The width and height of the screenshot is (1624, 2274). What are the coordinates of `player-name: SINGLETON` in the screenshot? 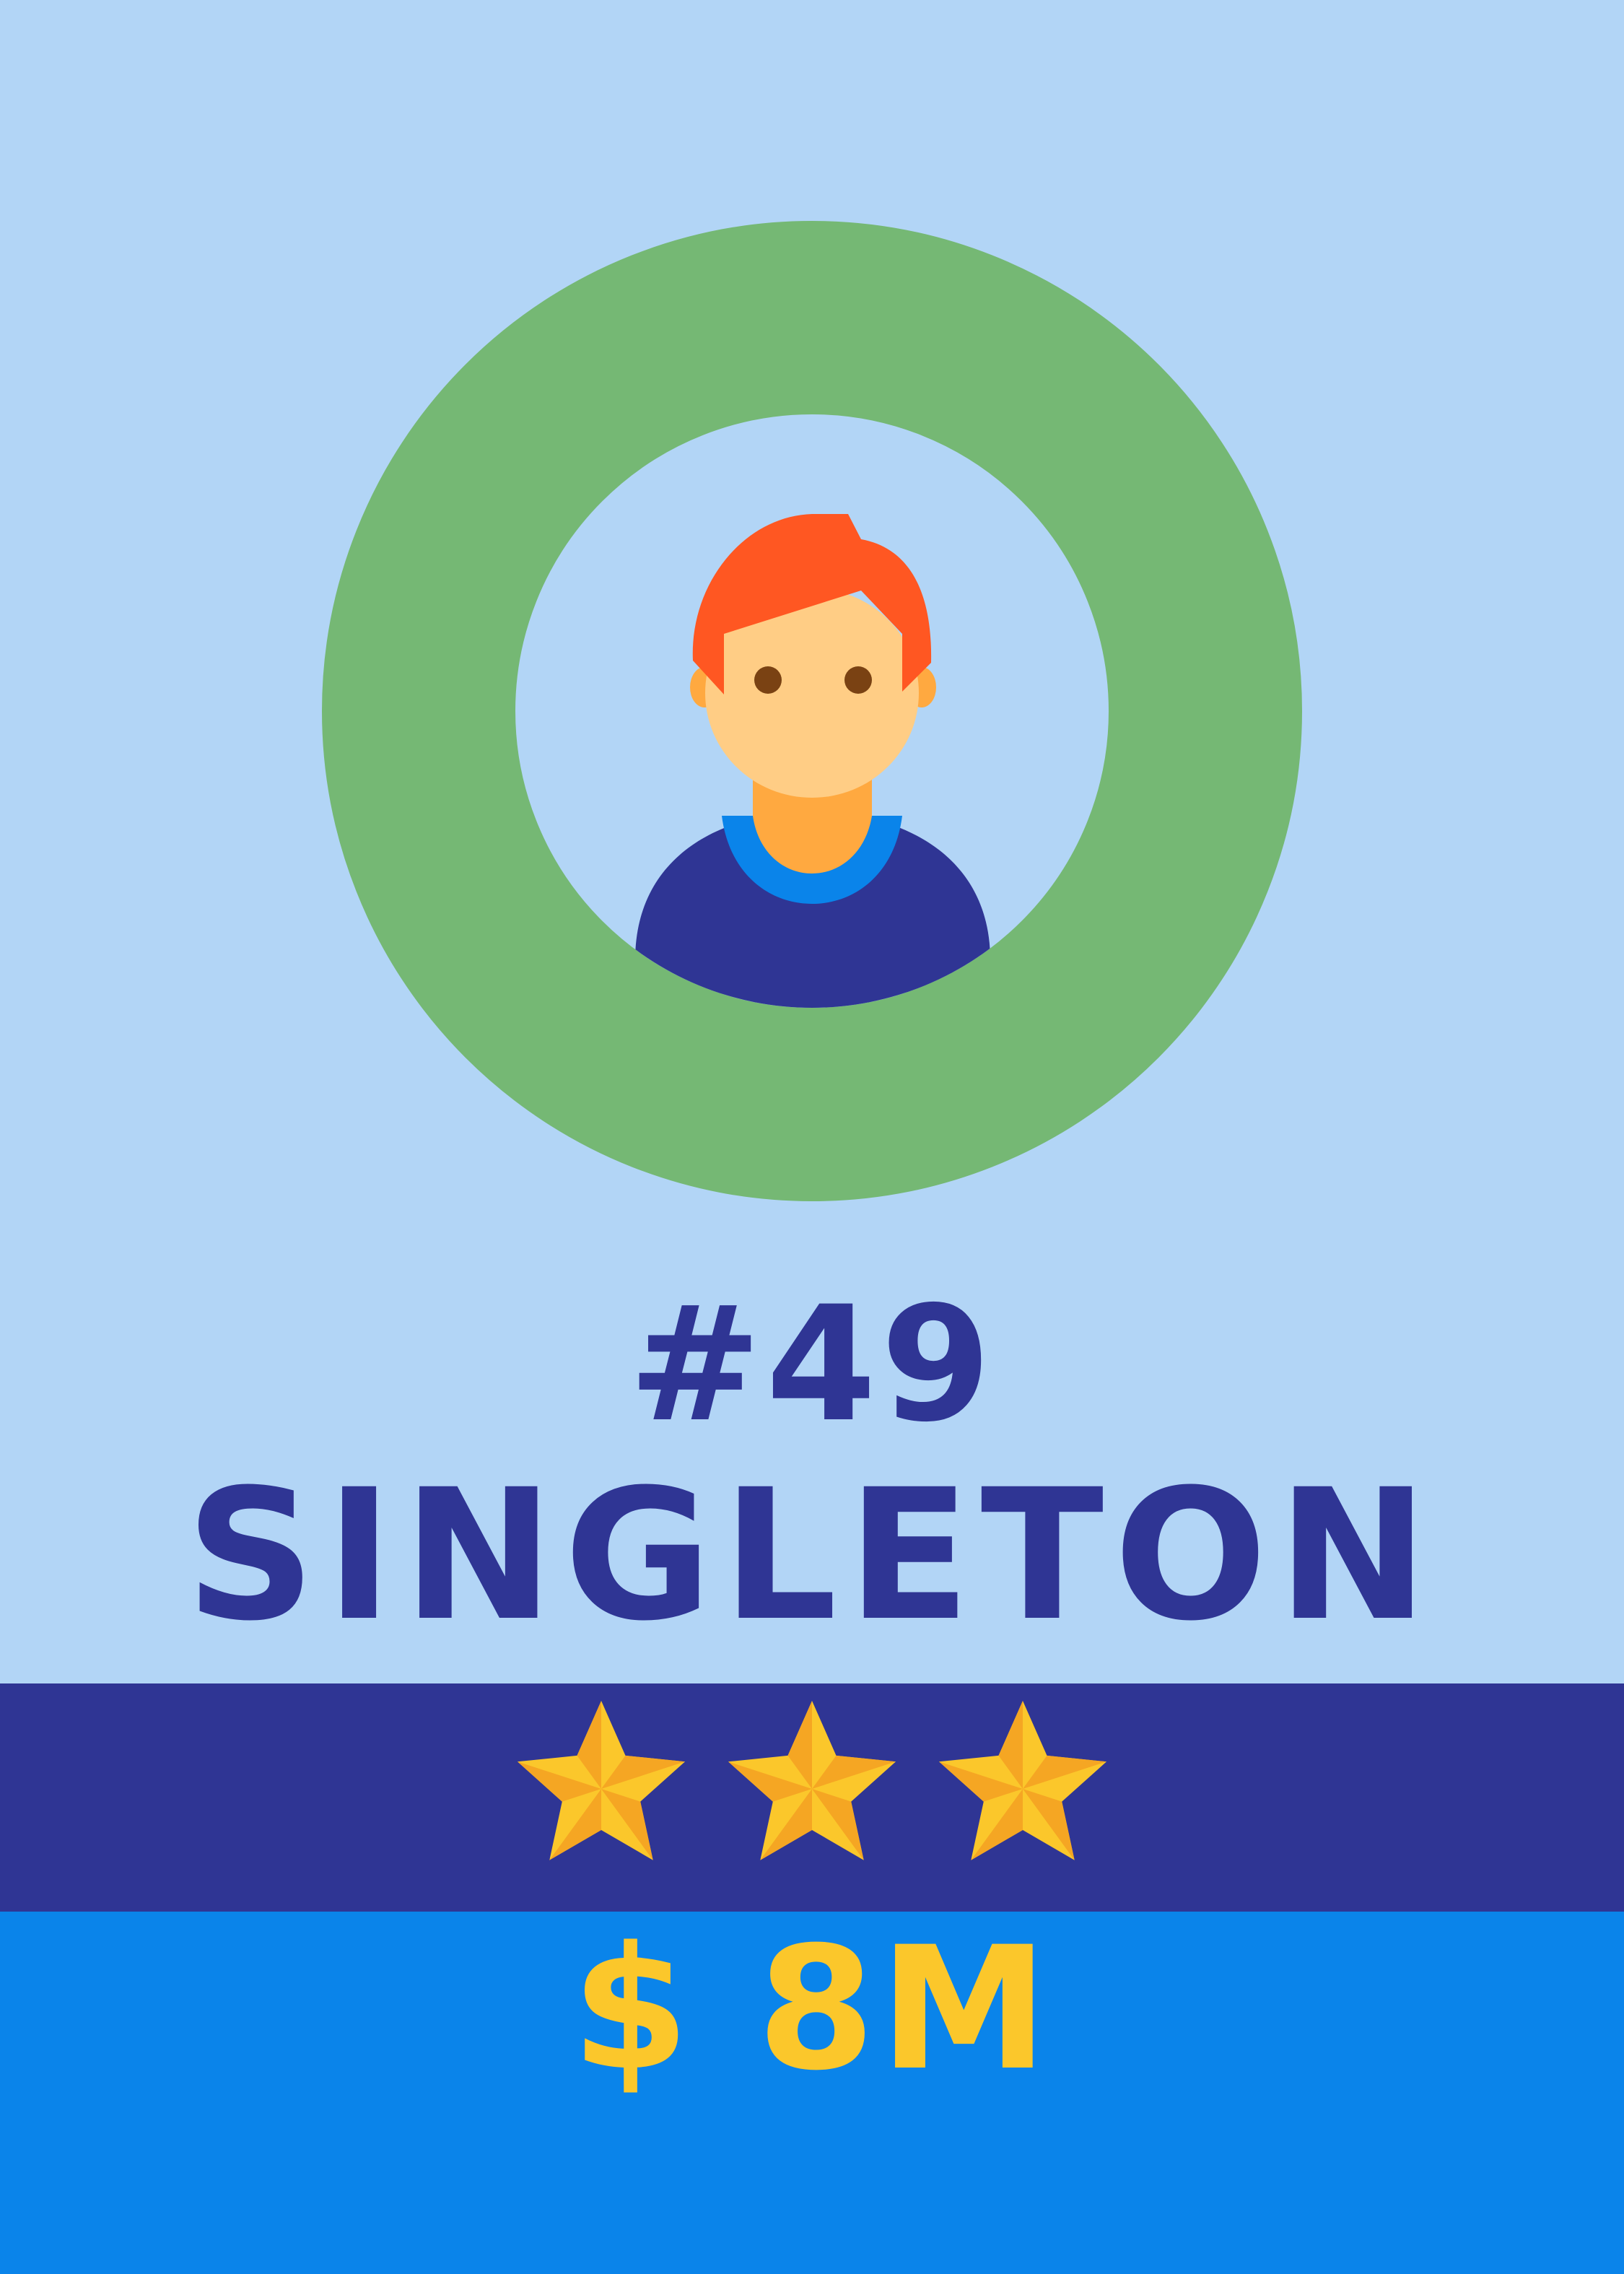 It's located at (812, 1555).